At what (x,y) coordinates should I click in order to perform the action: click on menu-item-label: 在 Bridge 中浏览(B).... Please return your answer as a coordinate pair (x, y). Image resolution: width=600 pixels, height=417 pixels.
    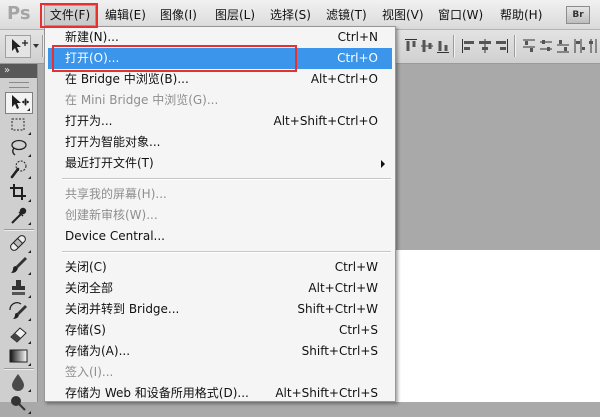
    Looking at the image, I should click on (127, 79).